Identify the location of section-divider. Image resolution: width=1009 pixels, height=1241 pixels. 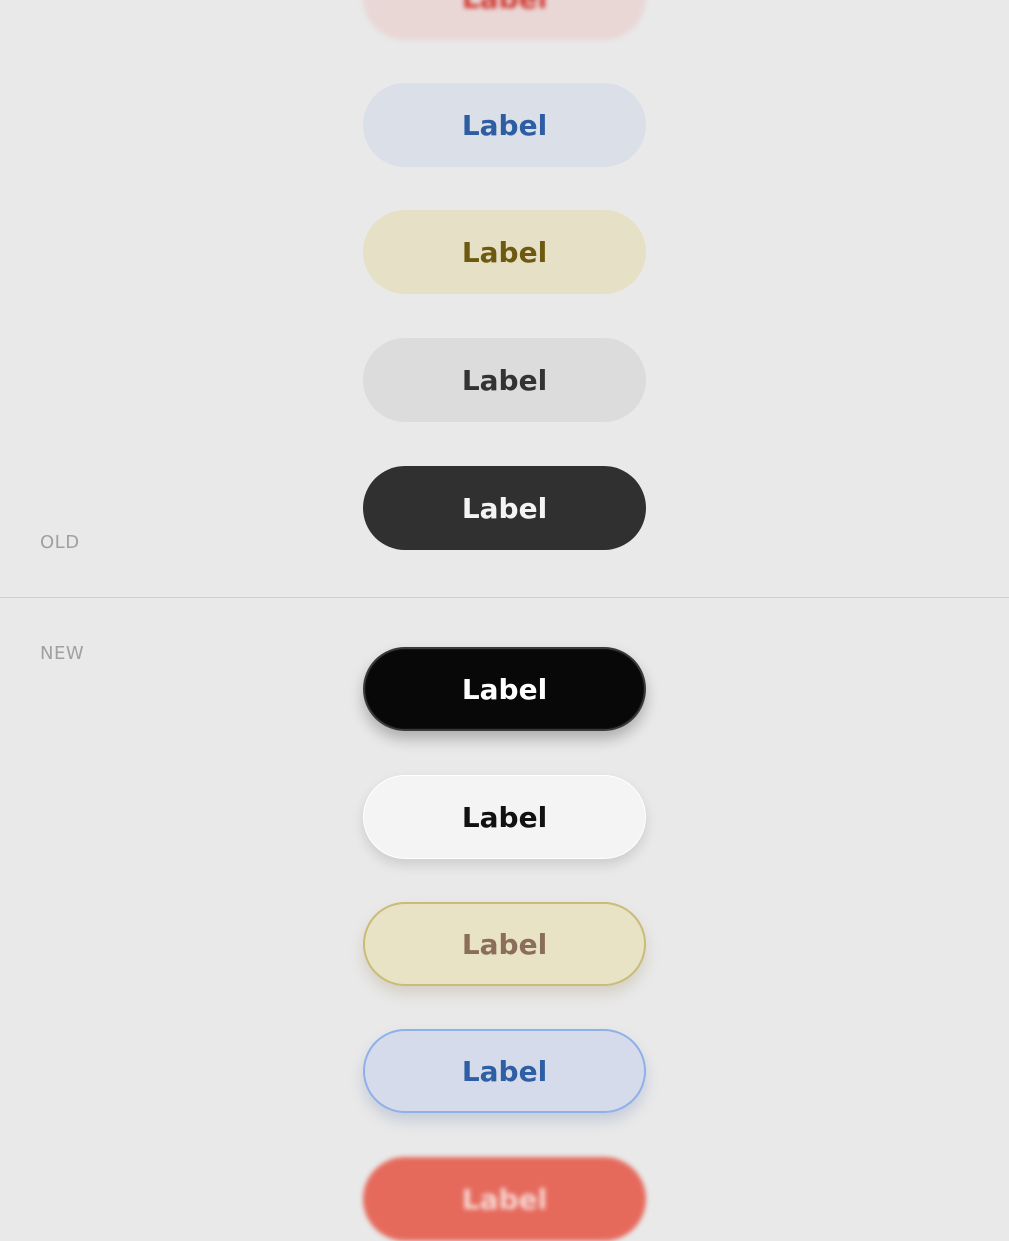
(504, 597).